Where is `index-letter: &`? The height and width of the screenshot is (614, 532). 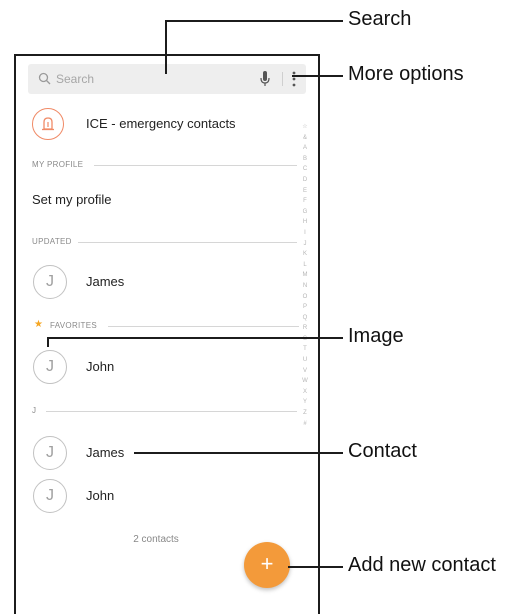
index-letter: & is located at coordinates (305, 138).